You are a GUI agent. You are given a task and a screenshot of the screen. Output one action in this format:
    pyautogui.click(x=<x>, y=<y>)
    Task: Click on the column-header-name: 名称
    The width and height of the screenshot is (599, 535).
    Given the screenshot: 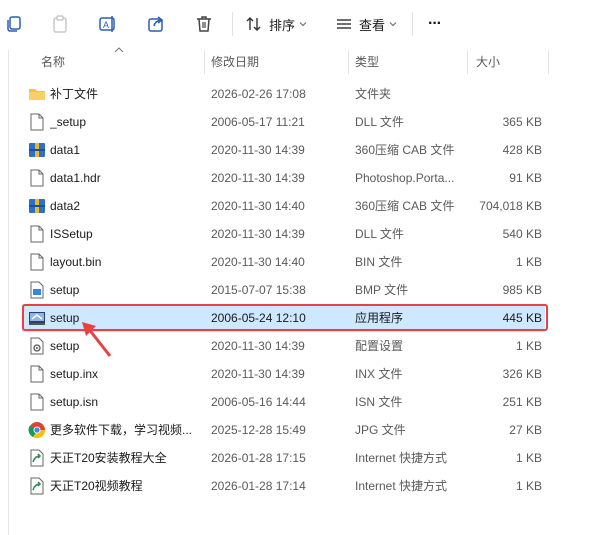 What is the action you would take?
    pyautogui.click(x=53, y=62)
    